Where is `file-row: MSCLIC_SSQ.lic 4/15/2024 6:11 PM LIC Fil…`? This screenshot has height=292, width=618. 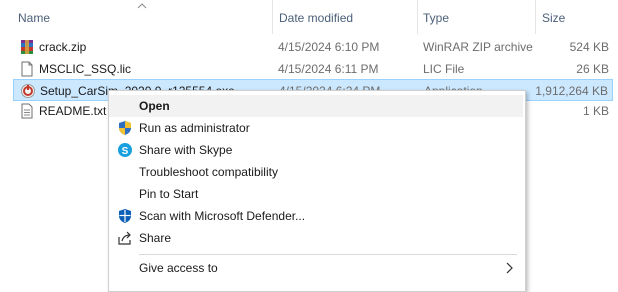 file-row: MSCLIC_SSQ.lic 4/15/2024 6:11 PM LIC Fil… is located at coordinates (313, 69).